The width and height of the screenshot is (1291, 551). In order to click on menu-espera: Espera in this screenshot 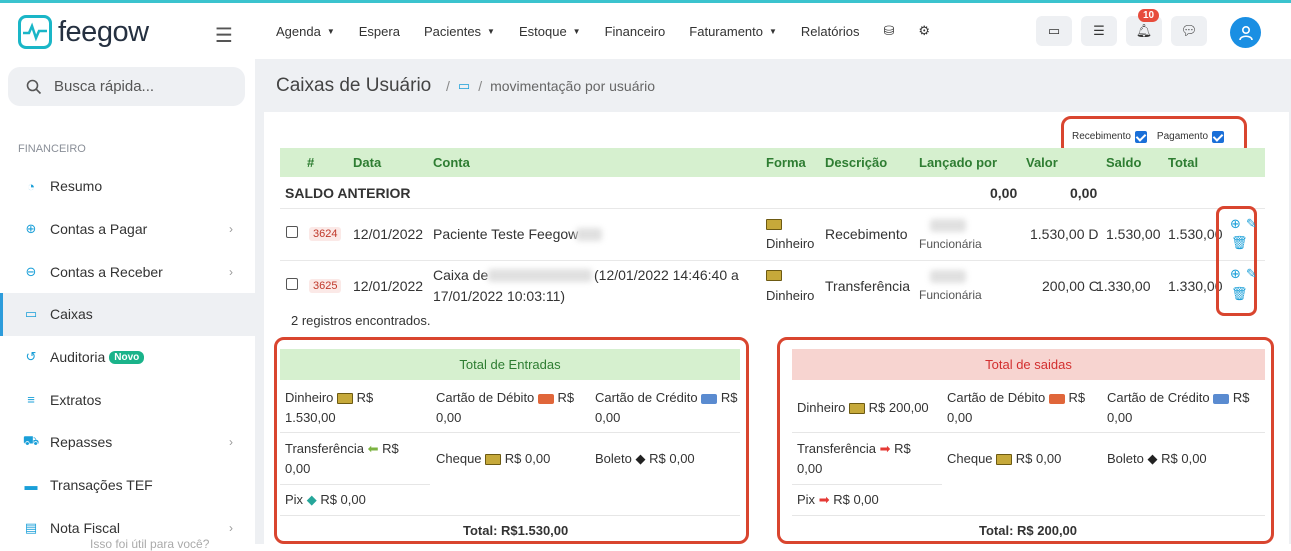, I will do `click(379, 31)`.